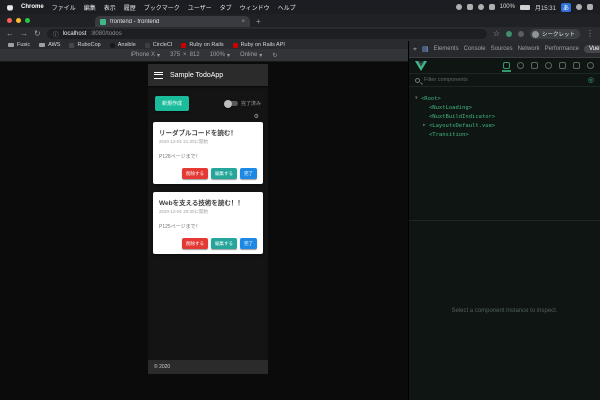 The height and width of the screenshot is (400, 600). What do you see at coordinates (243, 22) in the screenshot?
I see `tab-close-icon: ×` at bounding box center [243, 22].